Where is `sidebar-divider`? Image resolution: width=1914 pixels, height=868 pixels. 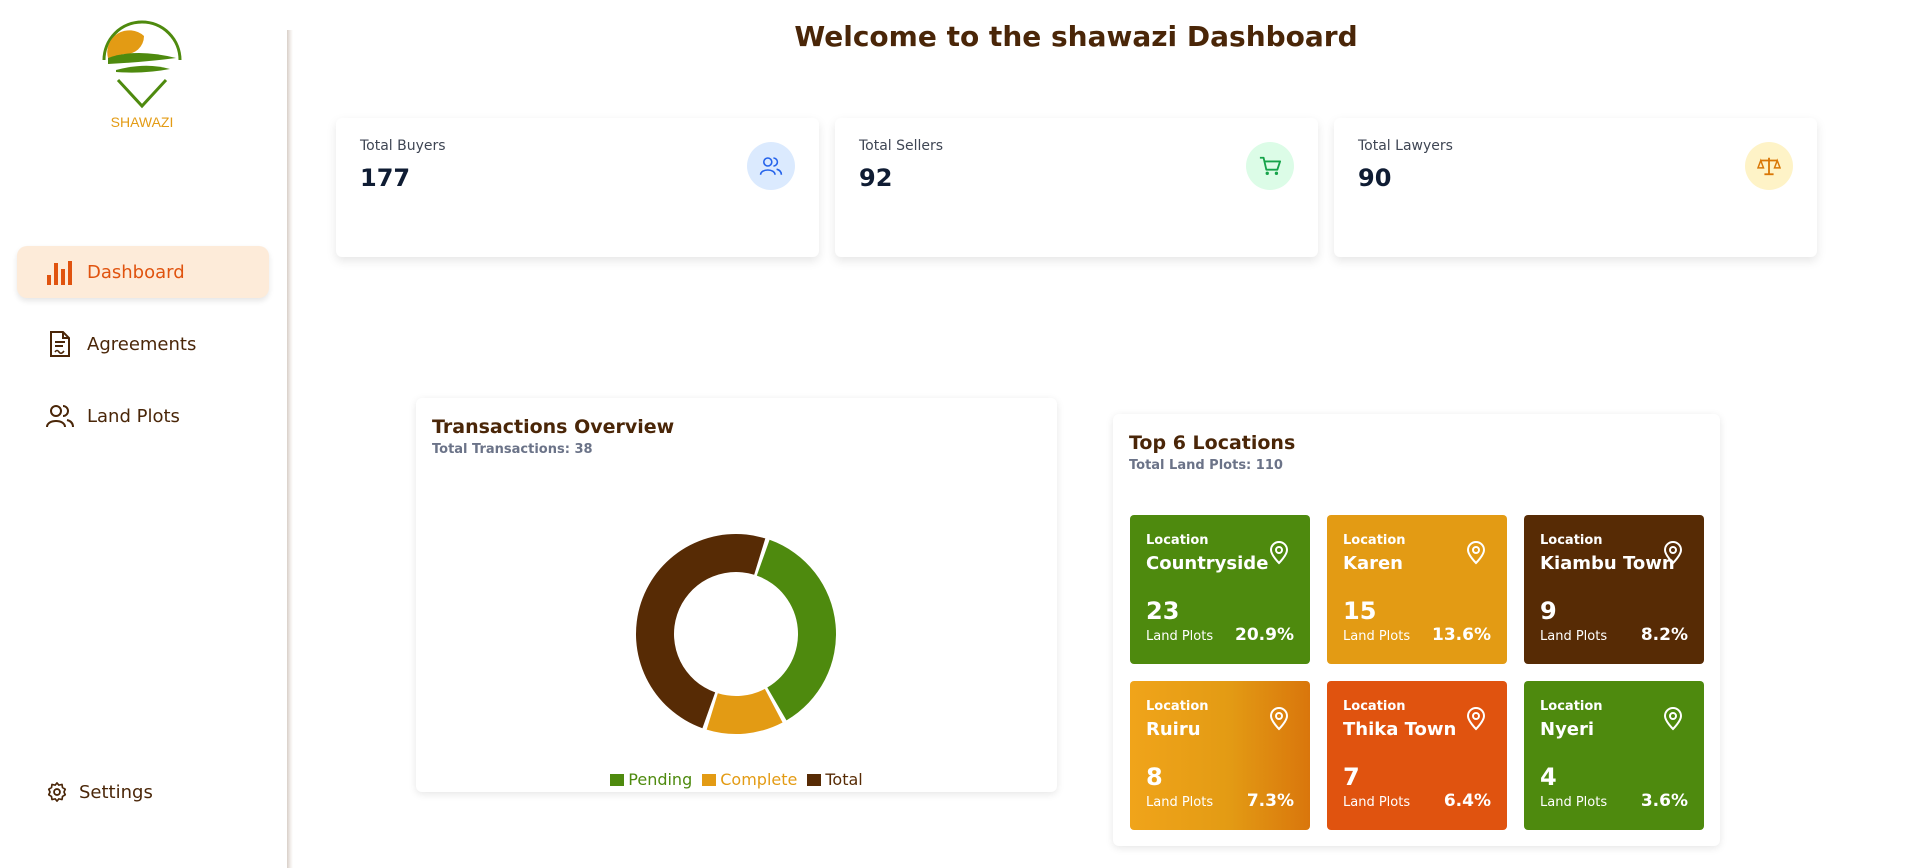 sidebar-divider is located at coordinates (290, 449).